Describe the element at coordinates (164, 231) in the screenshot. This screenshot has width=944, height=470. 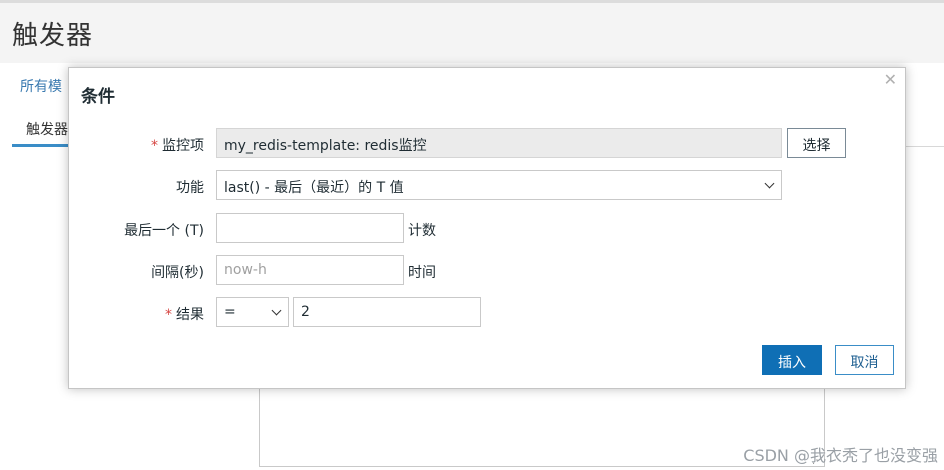
I see `last-of-label: 最后一个 (T)` at that location.